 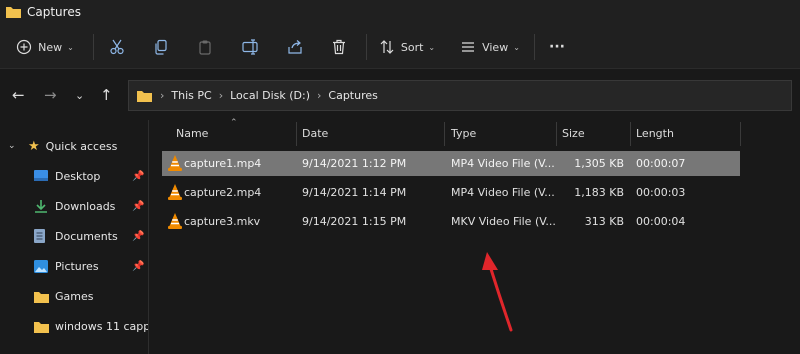 I want to click on annotation-arrow-icon, so click(x=497, y=292).